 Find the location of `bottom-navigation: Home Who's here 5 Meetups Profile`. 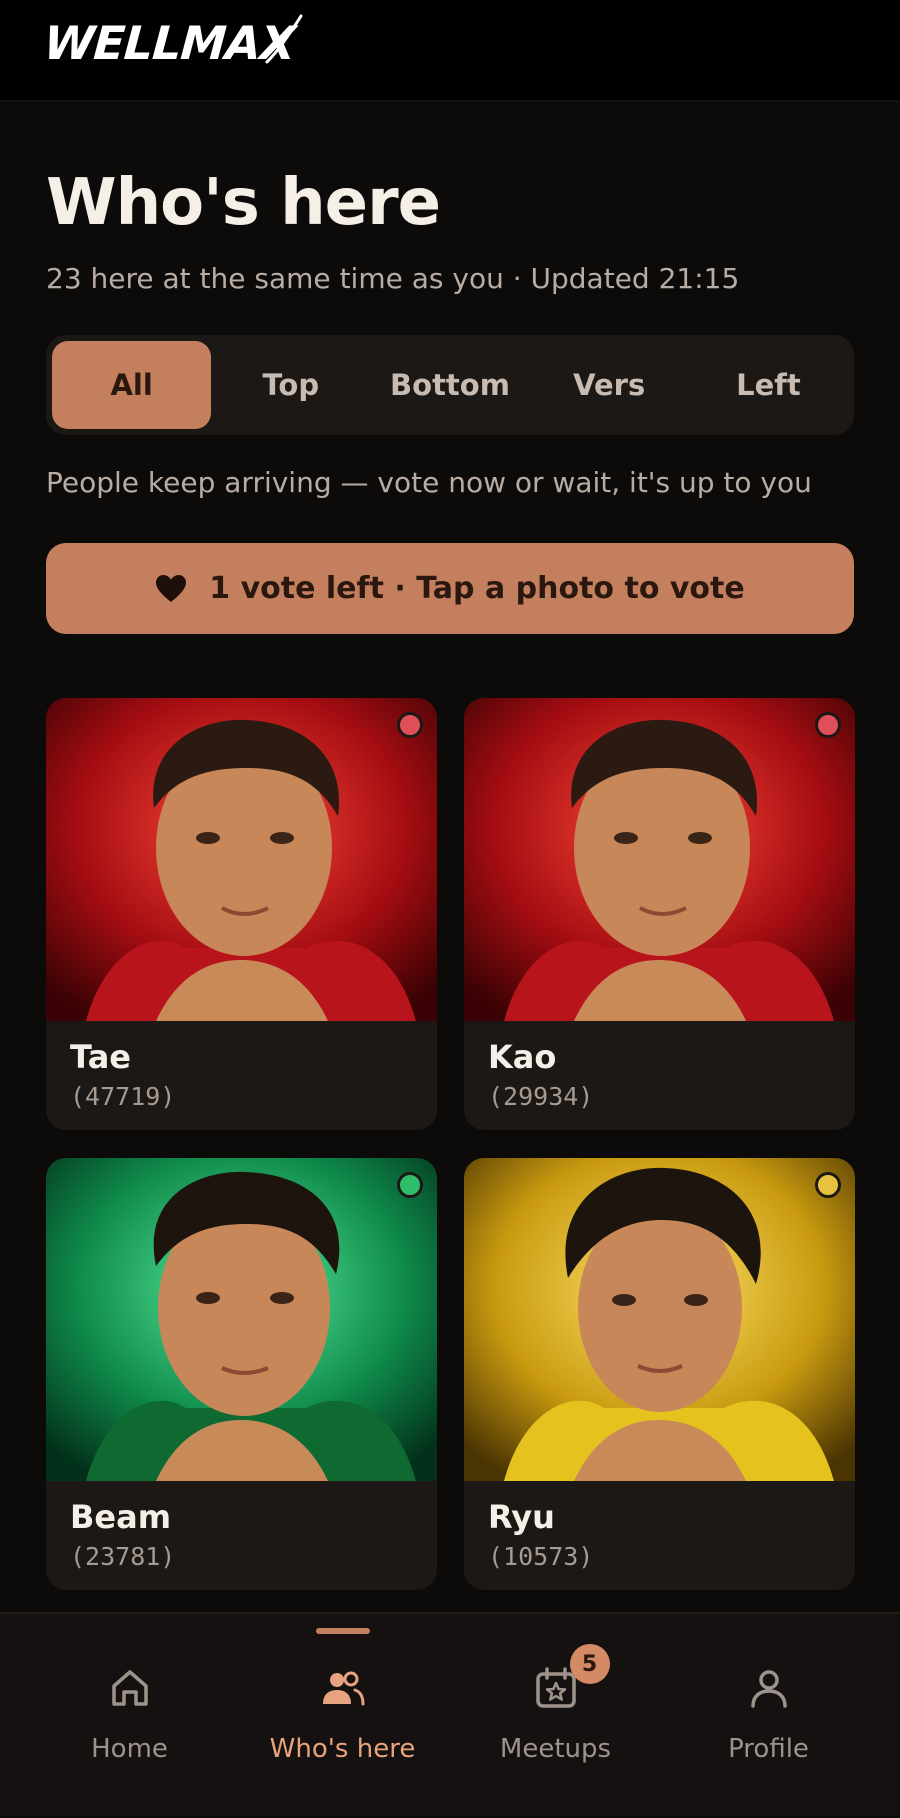

bottom-navigation: Home Who's here 5 Meetups Profile is located at coordinates (450, 1714).